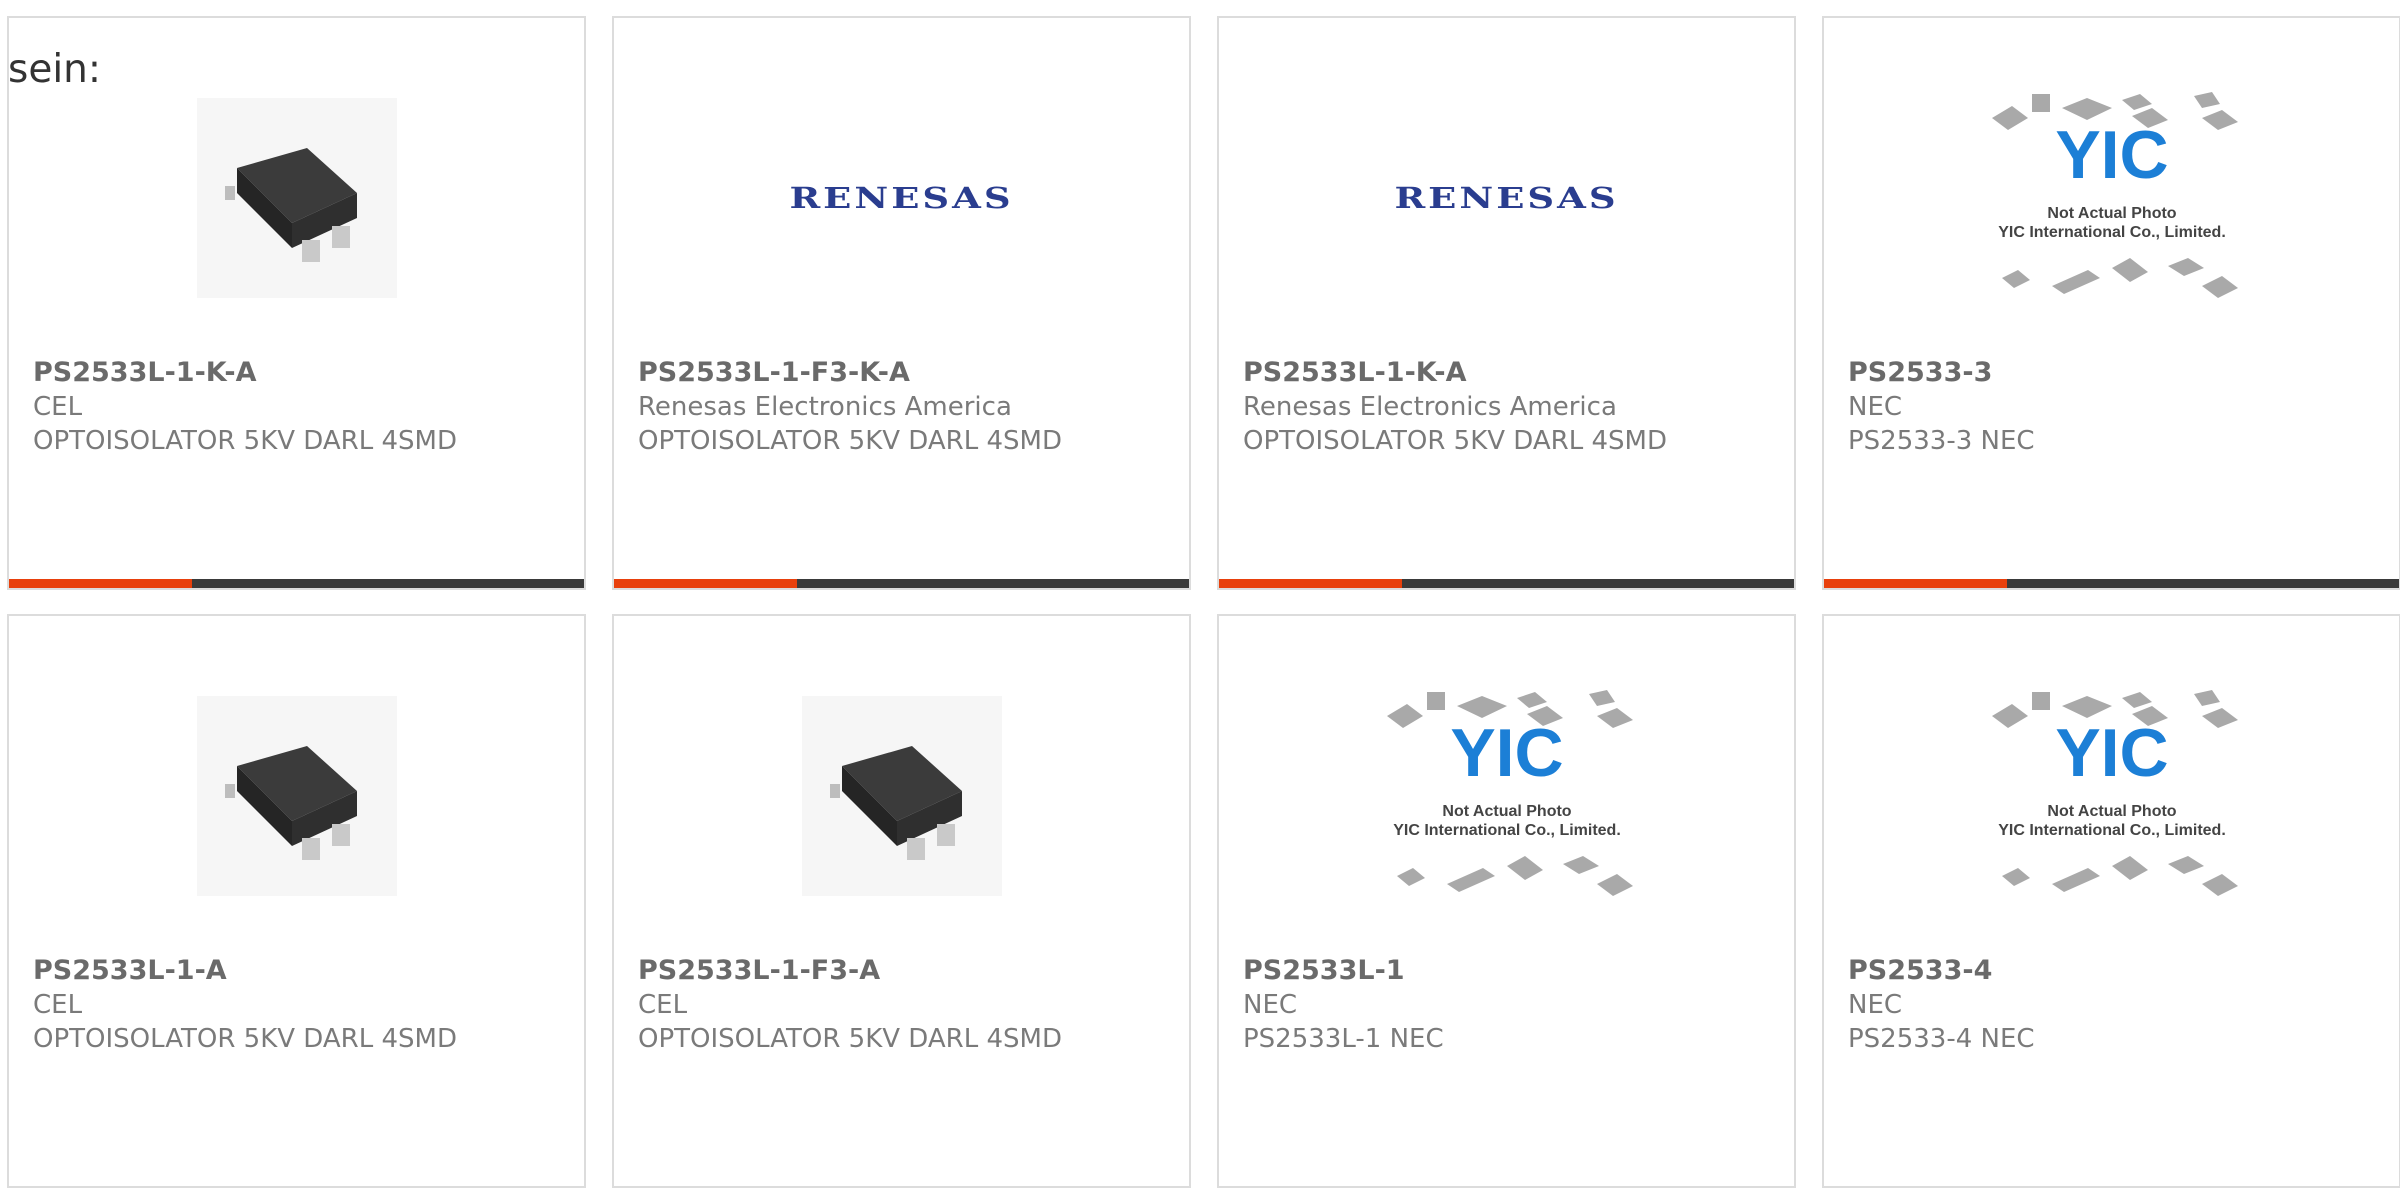  What do you see at coordinates (1508, 1005) in the screenshot?
I see `product-info: PS2533L-1 NEC PS2533L-1 NEC` at bounding box center [1508, 1005].